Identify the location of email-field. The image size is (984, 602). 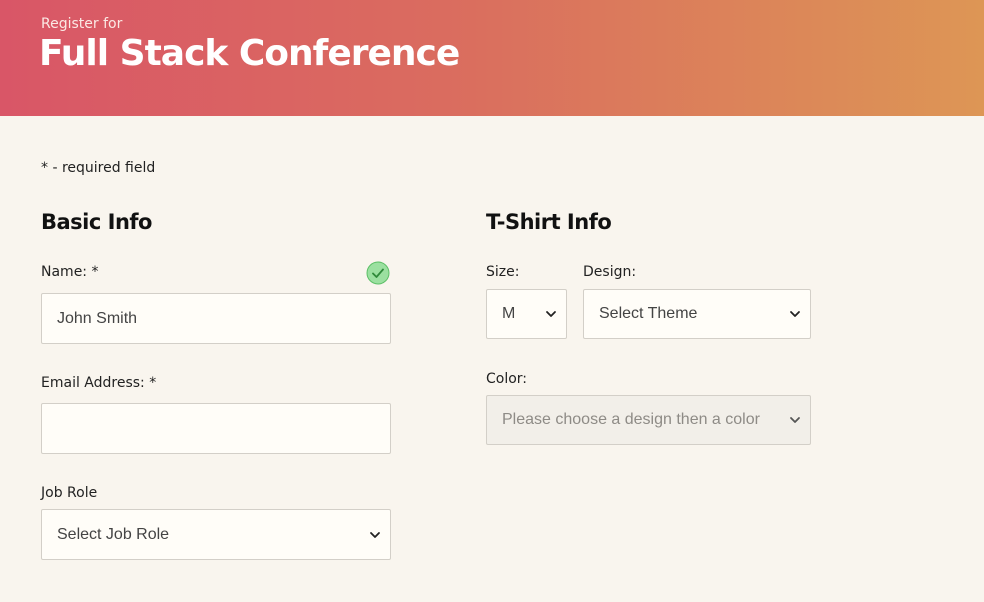
(216, 428).